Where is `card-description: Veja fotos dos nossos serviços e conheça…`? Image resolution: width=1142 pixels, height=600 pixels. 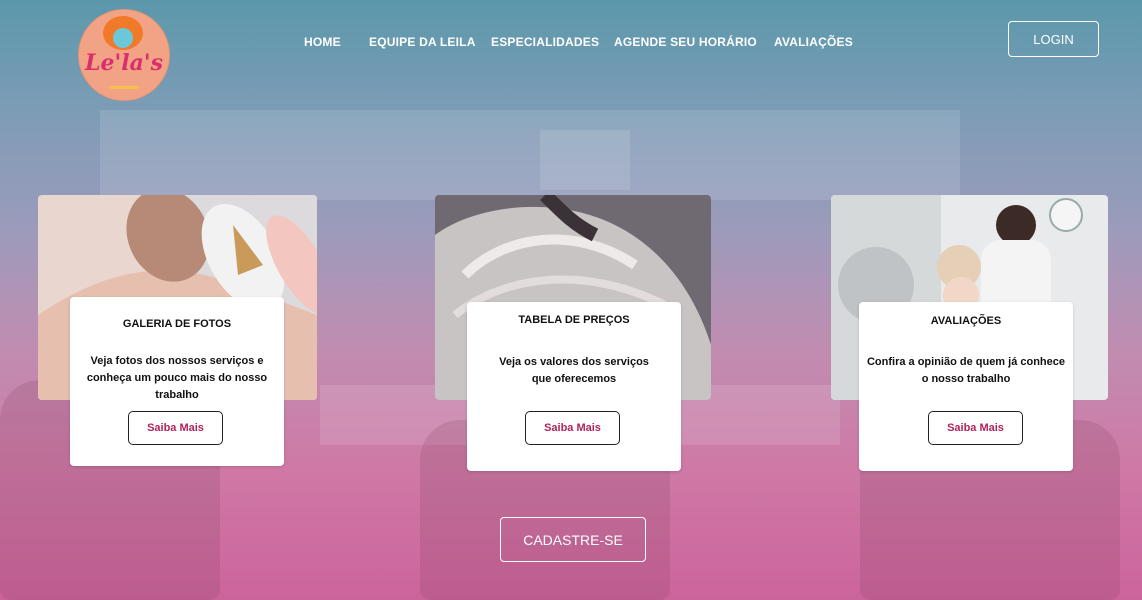 card-description: Veja fotos dos nossos serviços e conheça… is located at coordinates (177, 378).